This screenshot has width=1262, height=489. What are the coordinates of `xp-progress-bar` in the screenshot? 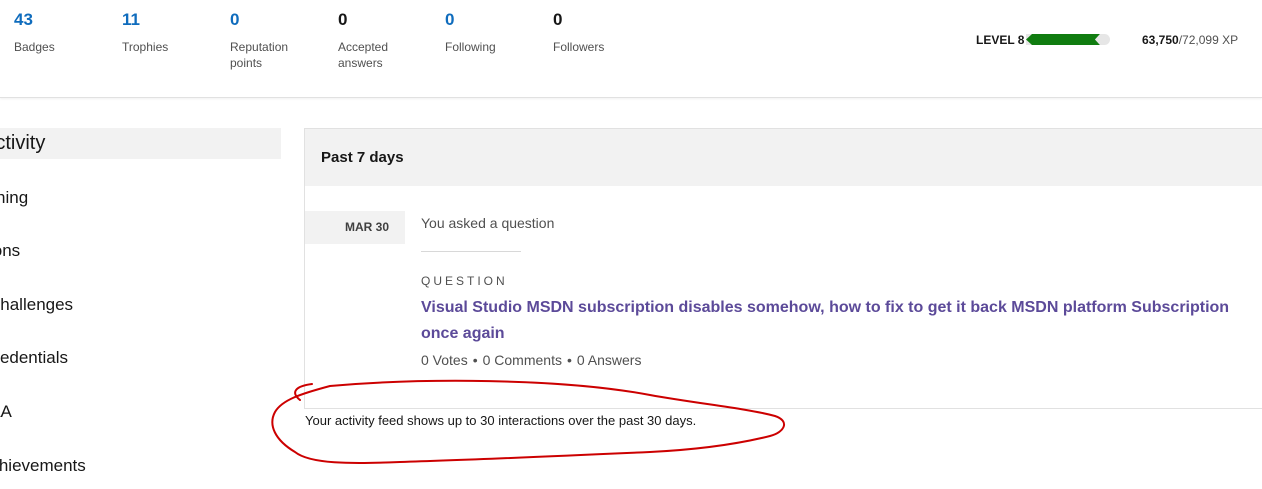 It's located at (1068, 39).